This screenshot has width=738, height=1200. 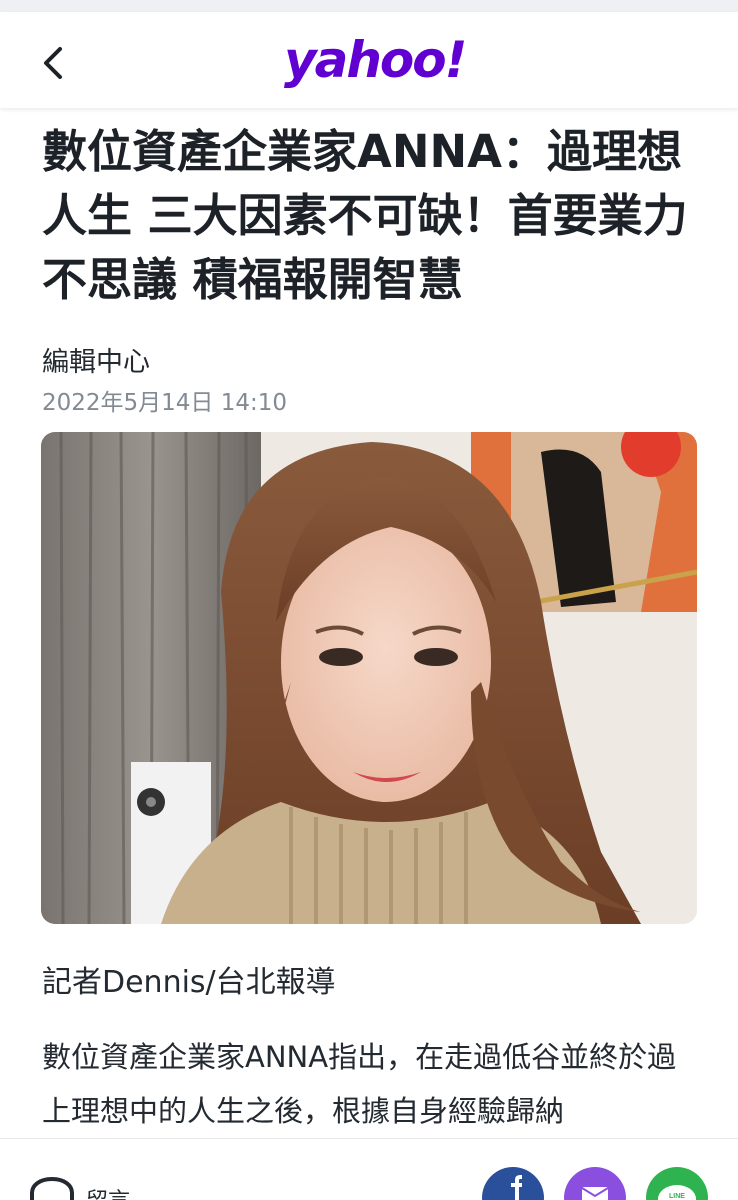 I want to click on reporter-byline: 記者Dennis/台北報導, so click(x=189, y=982).